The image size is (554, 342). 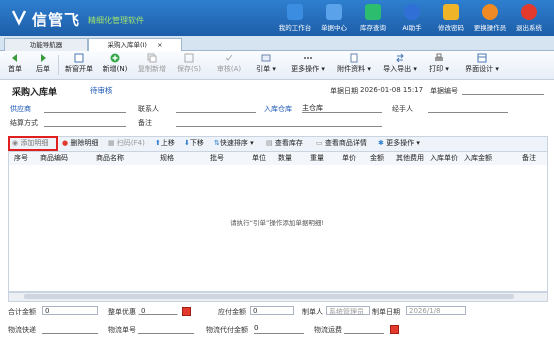 What do you see at coordinates (439, 65) in the screenshot?
I see `print-button: 打印 ▾` at bounding box center [439, 65].